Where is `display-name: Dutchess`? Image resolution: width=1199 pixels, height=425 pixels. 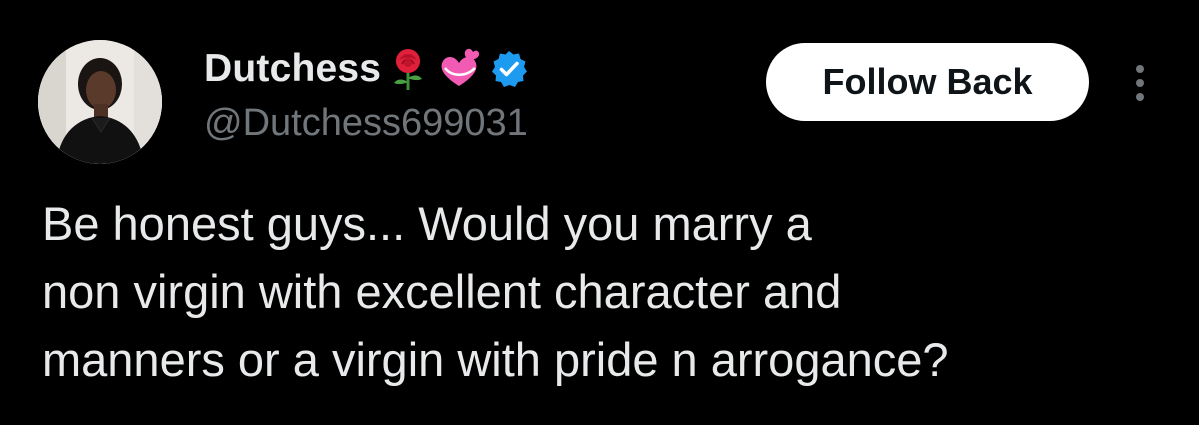
display-name: Dutchess is located at coordinates (292, 69).